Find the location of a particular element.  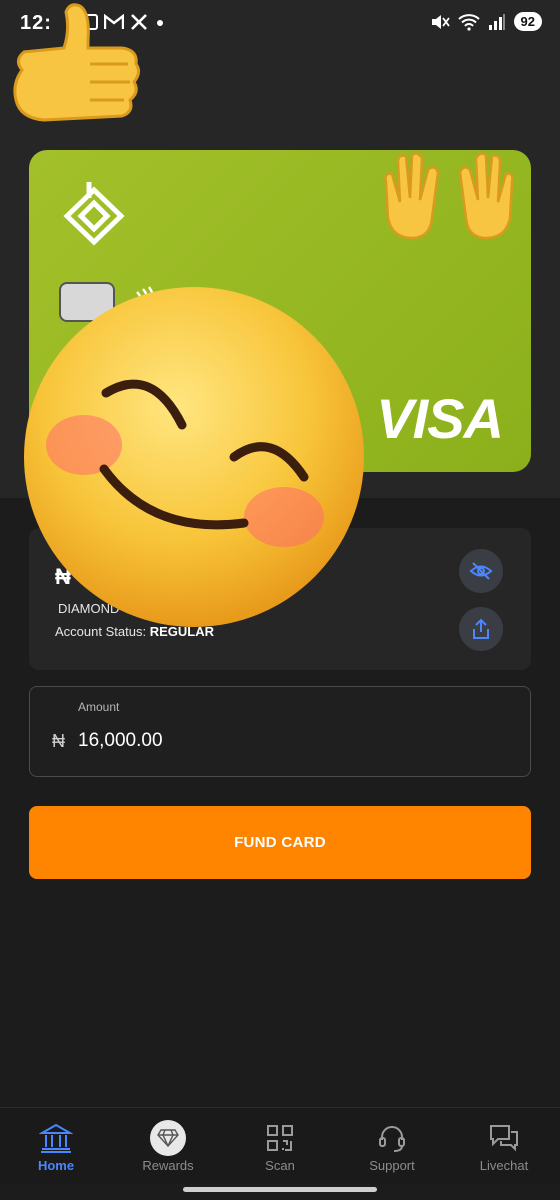

hide-balance-button is located at coordinates (481, 571).